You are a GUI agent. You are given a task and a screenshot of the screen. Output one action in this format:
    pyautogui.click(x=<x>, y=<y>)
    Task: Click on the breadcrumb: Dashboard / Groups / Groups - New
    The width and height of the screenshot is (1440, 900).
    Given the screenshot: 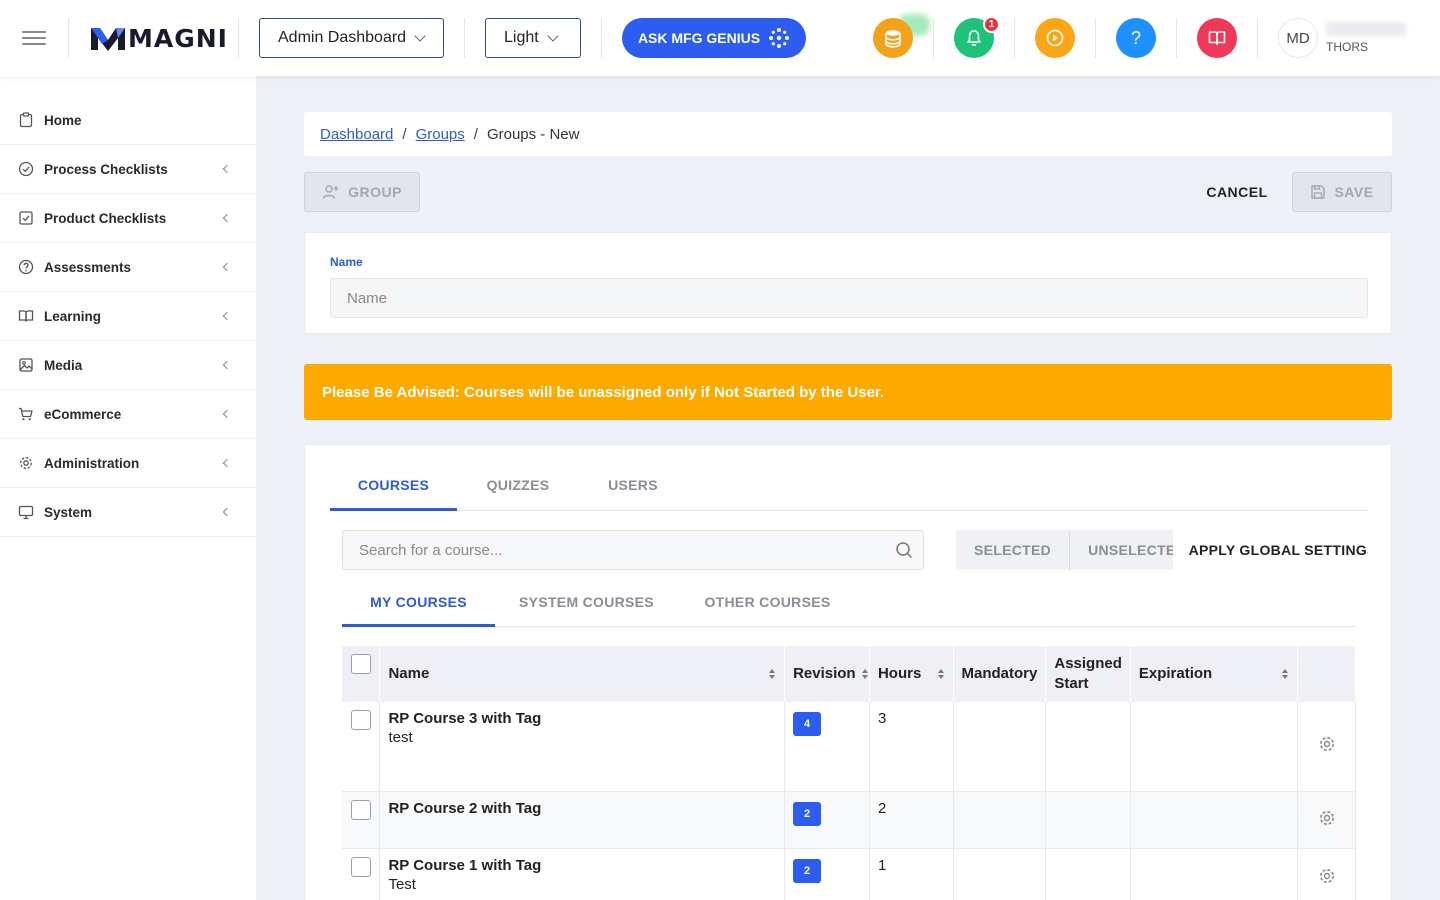 What is the action you would take?
    pyautogui.click(x=848, y=134)
    